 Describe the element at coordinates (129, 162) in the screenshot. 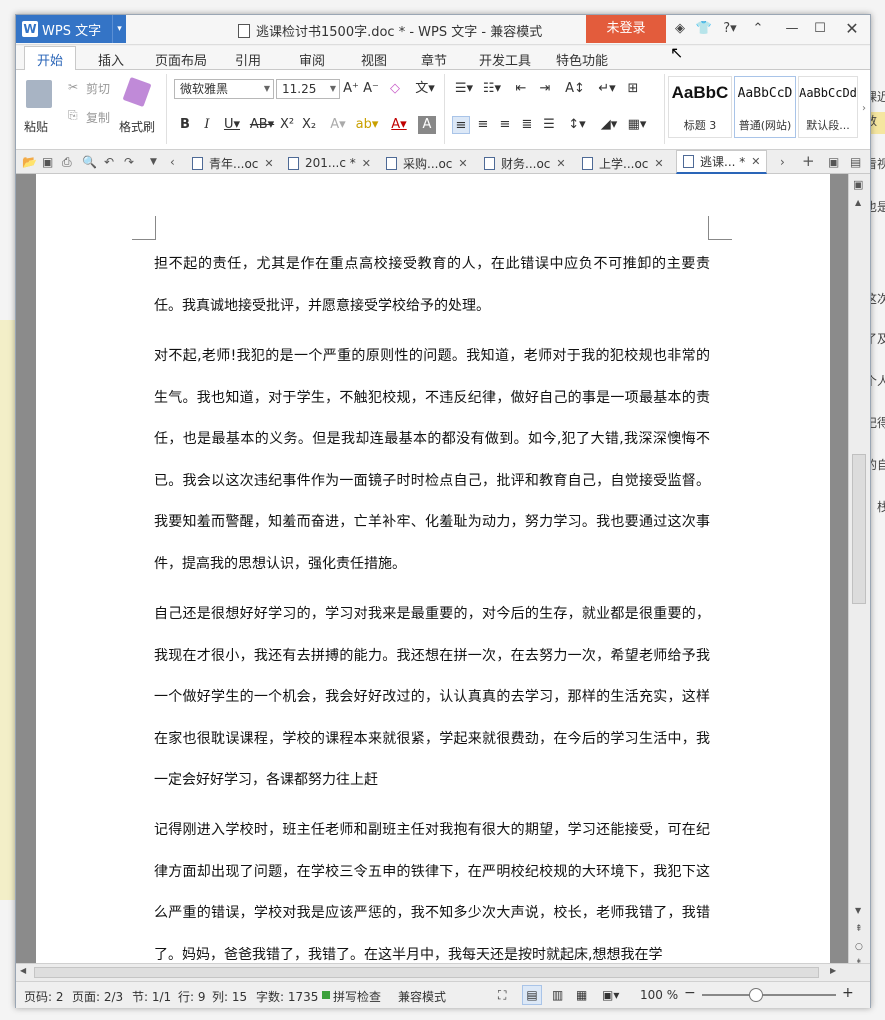

I see `redo-icon: ↷` at that location.